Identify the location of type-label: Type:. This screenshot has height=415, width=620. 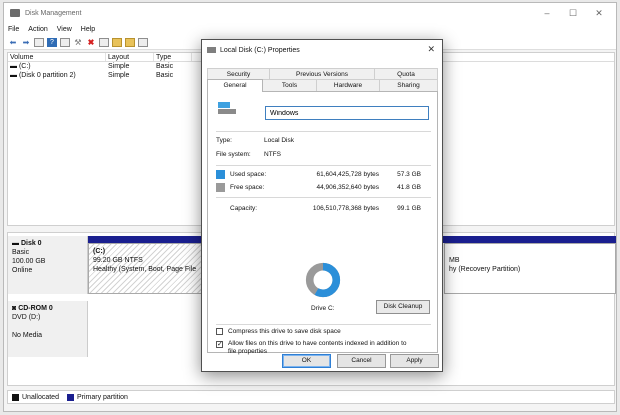
(224, 140).